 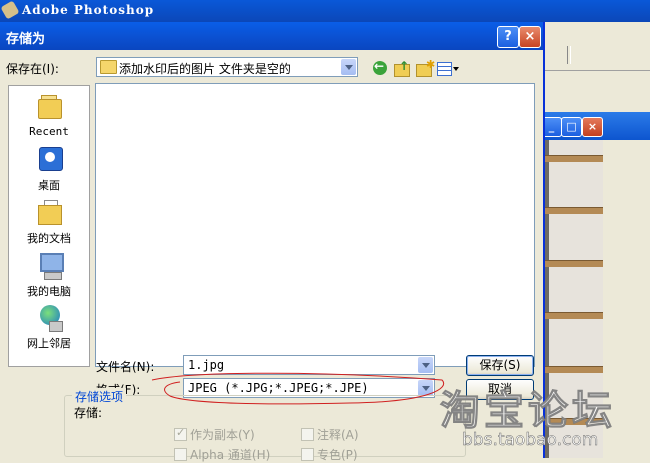 I want to click on folder-icon, so click(x=108, y=67).